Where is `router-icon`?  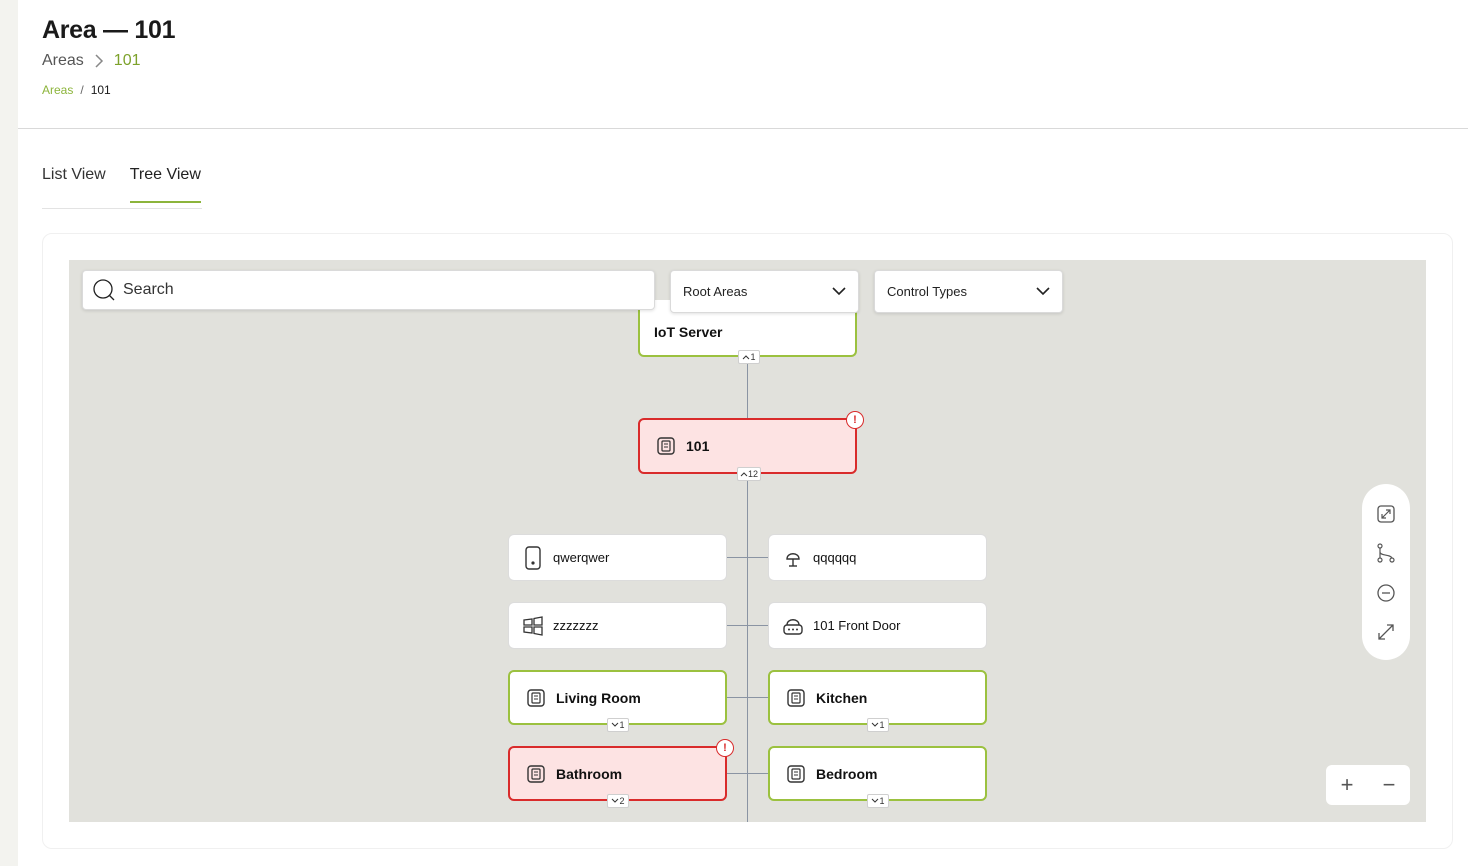
router-icon is located at coordinates (793, 626).